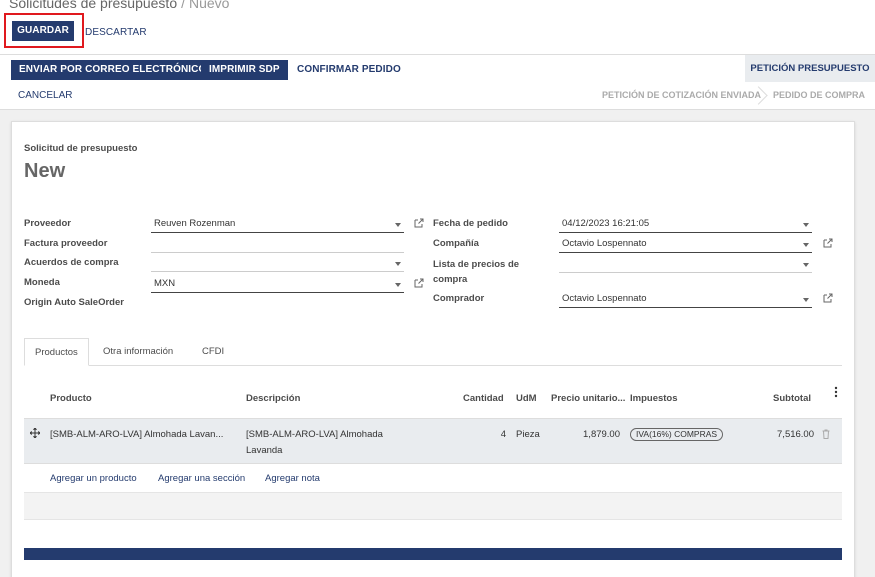 This screenshot has height=577, width=875. Describe the element at coordinates (483, 398) in the screenshot. I see `column-quantity: Cantidad` at that location.